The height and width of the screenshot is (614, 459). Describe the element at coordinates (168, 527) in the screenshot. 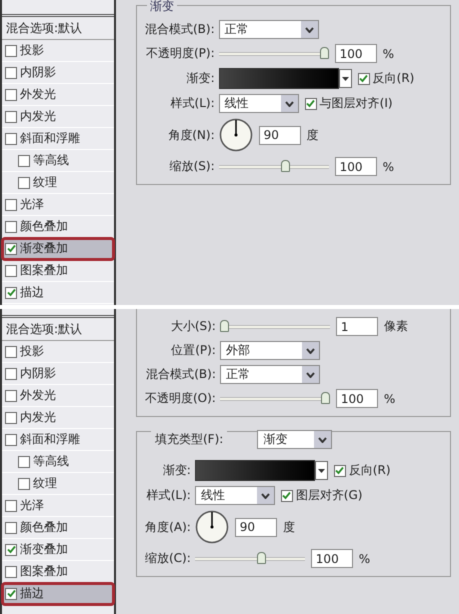

I see `field-label: 角度(A):` at that location.